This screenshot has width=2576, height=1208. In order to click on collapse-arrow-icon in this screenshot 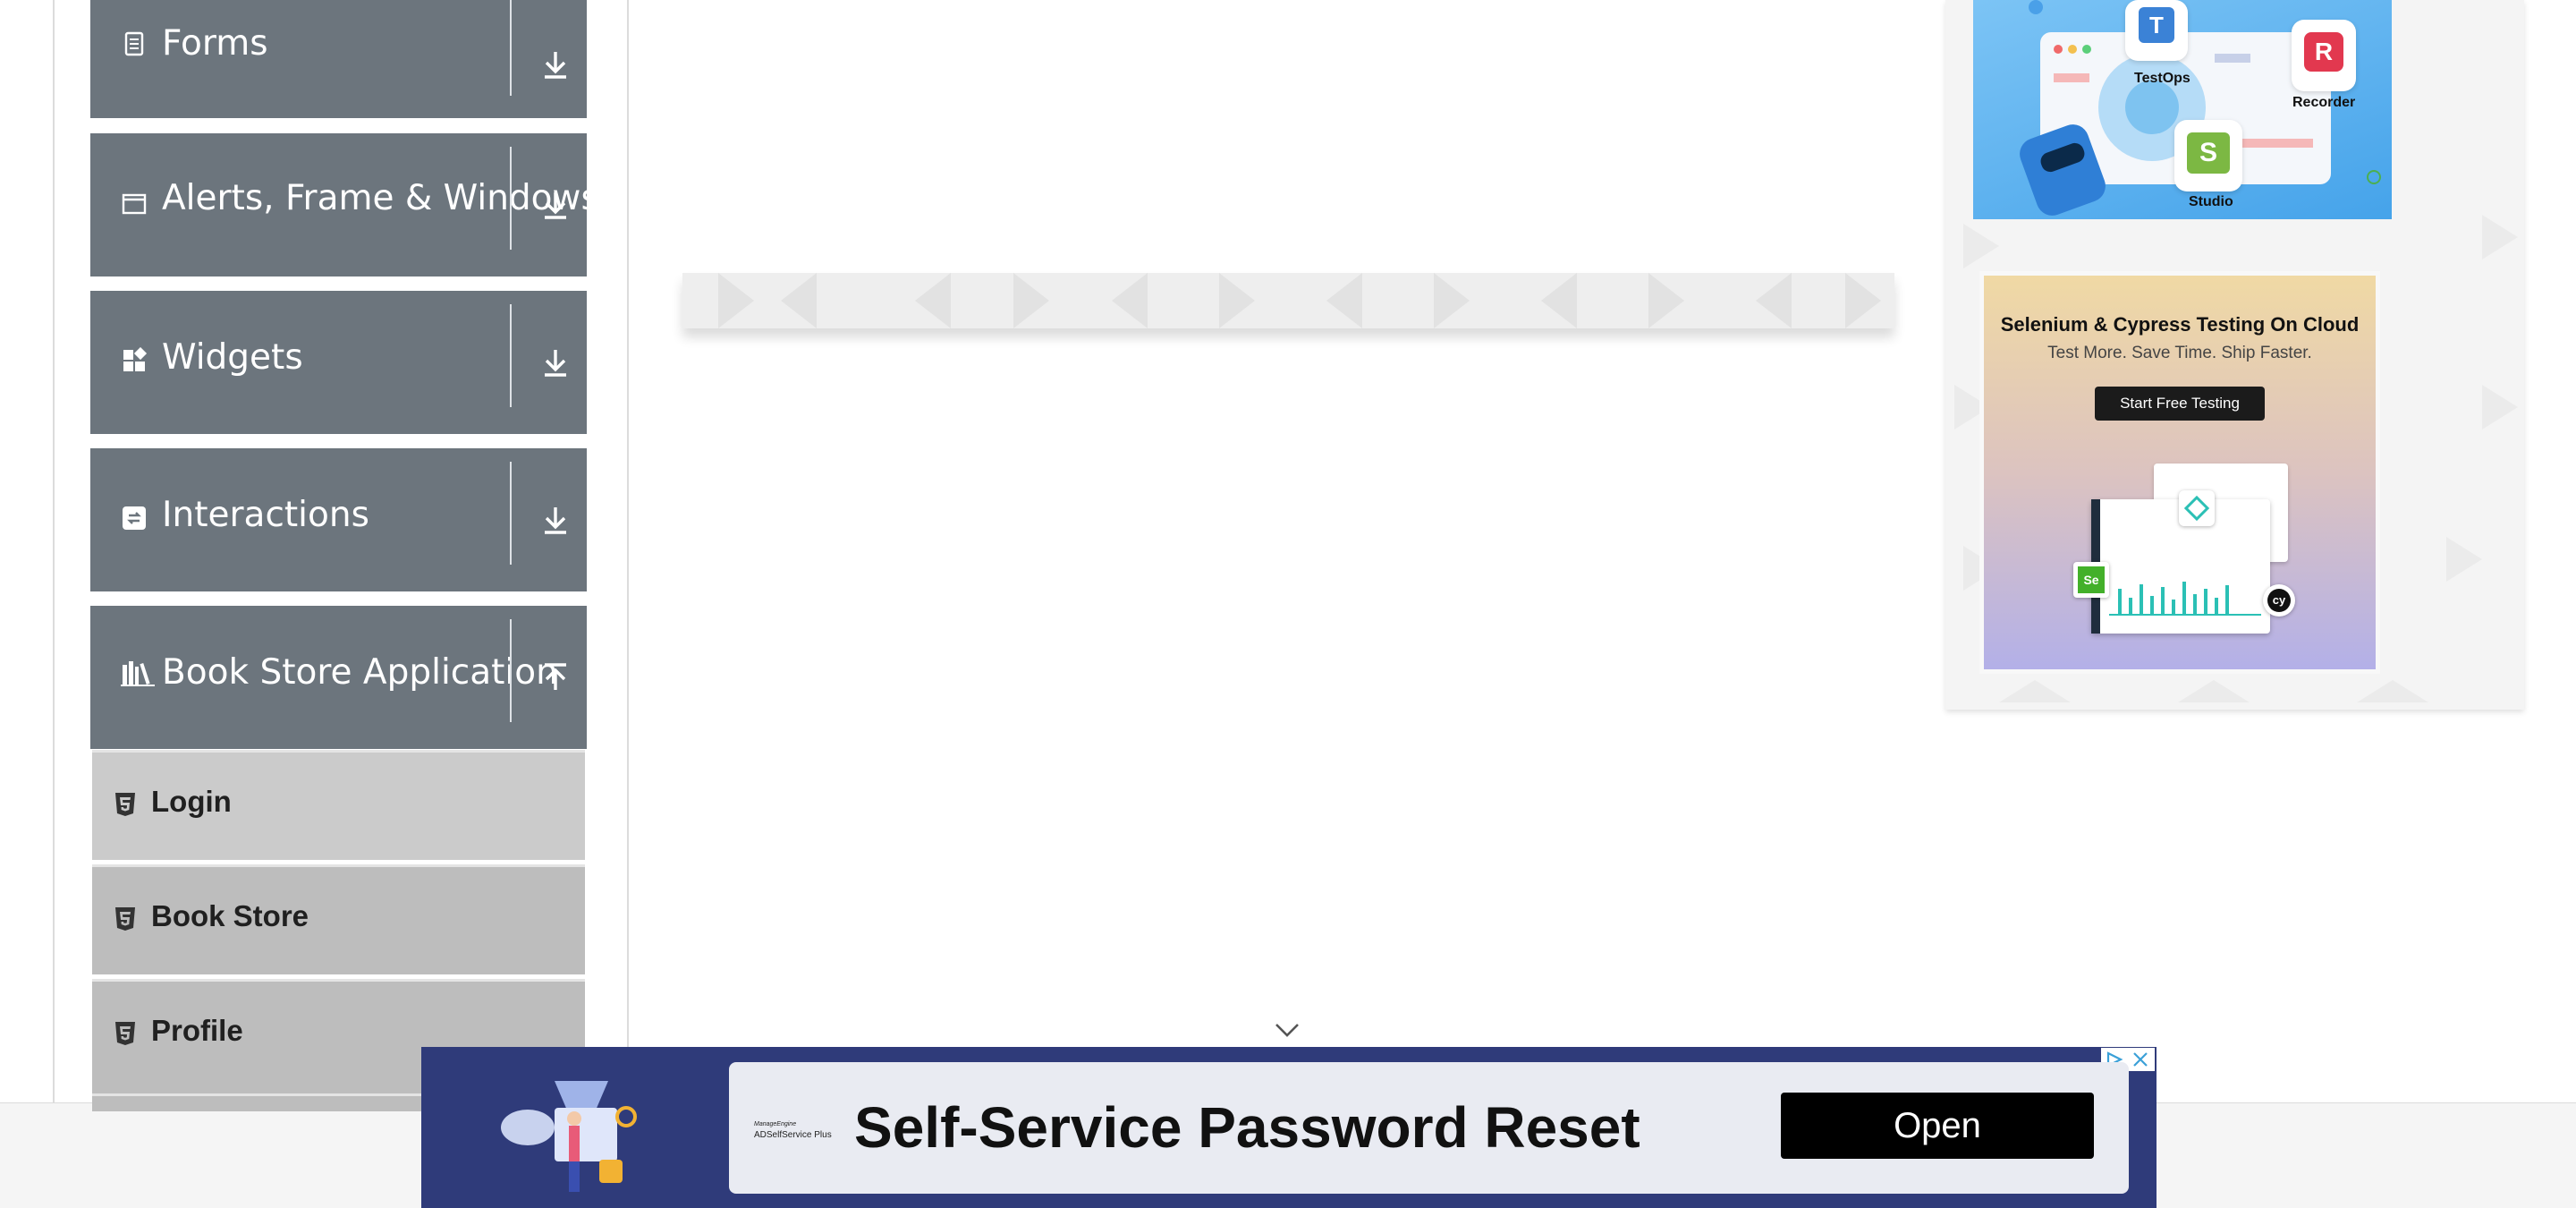, I will do `click(555, 677)`.